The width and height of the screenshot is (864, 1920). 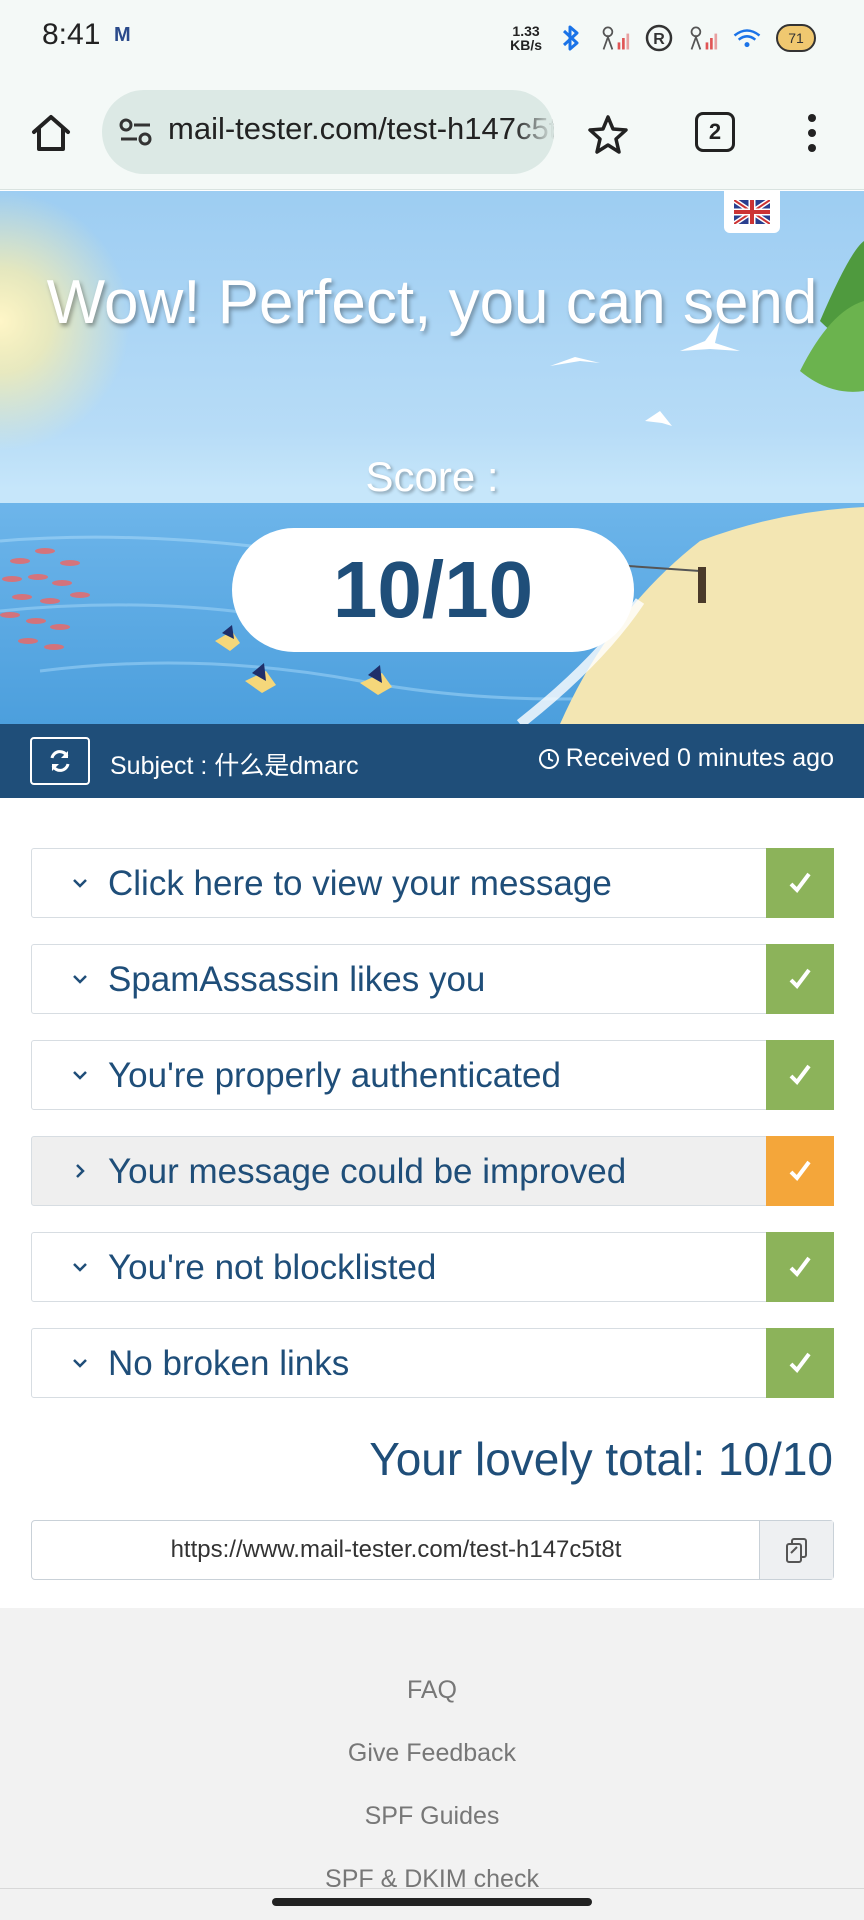 I want to click on browser-toolbar: mail-tester.com/test-h147c5t8t 2, so click(x=432, y=133).